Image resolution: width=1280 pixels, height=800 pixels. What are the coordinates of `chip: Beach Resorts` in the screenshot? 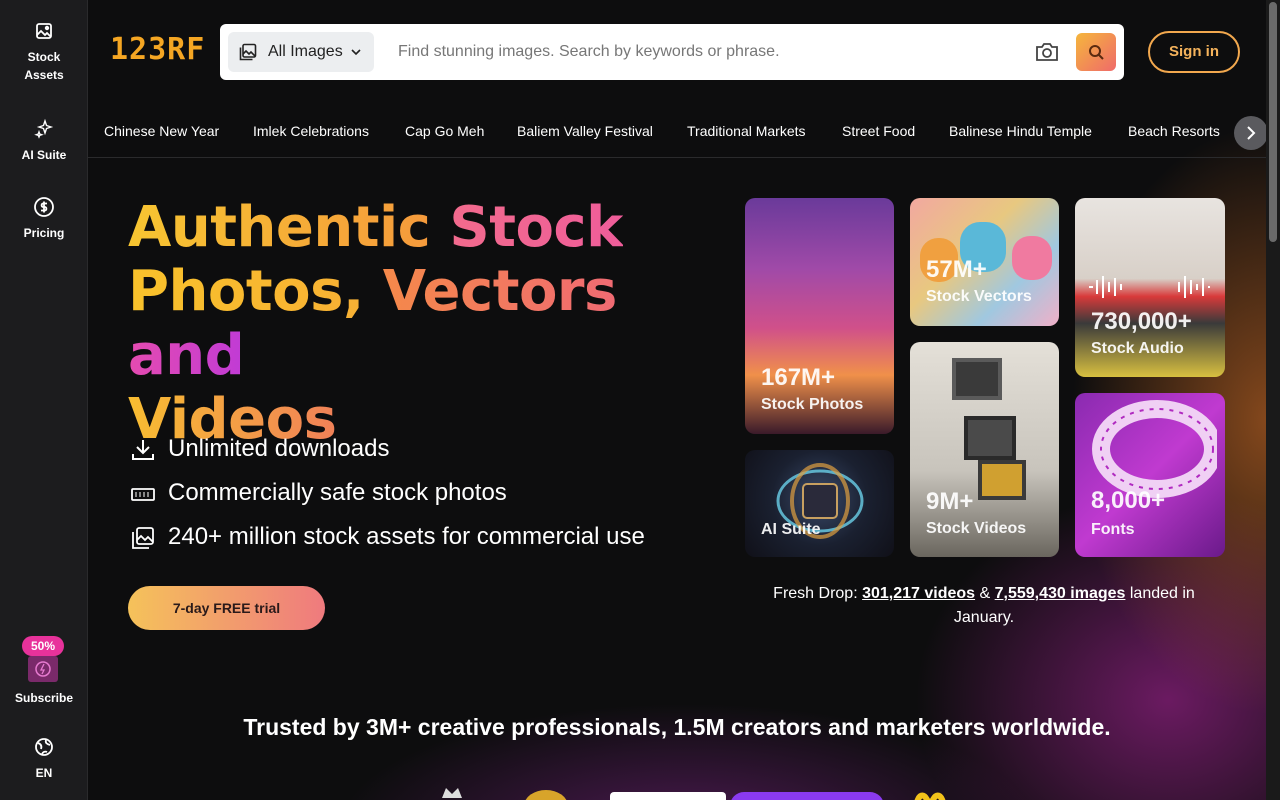 It's located at (1174, 131).